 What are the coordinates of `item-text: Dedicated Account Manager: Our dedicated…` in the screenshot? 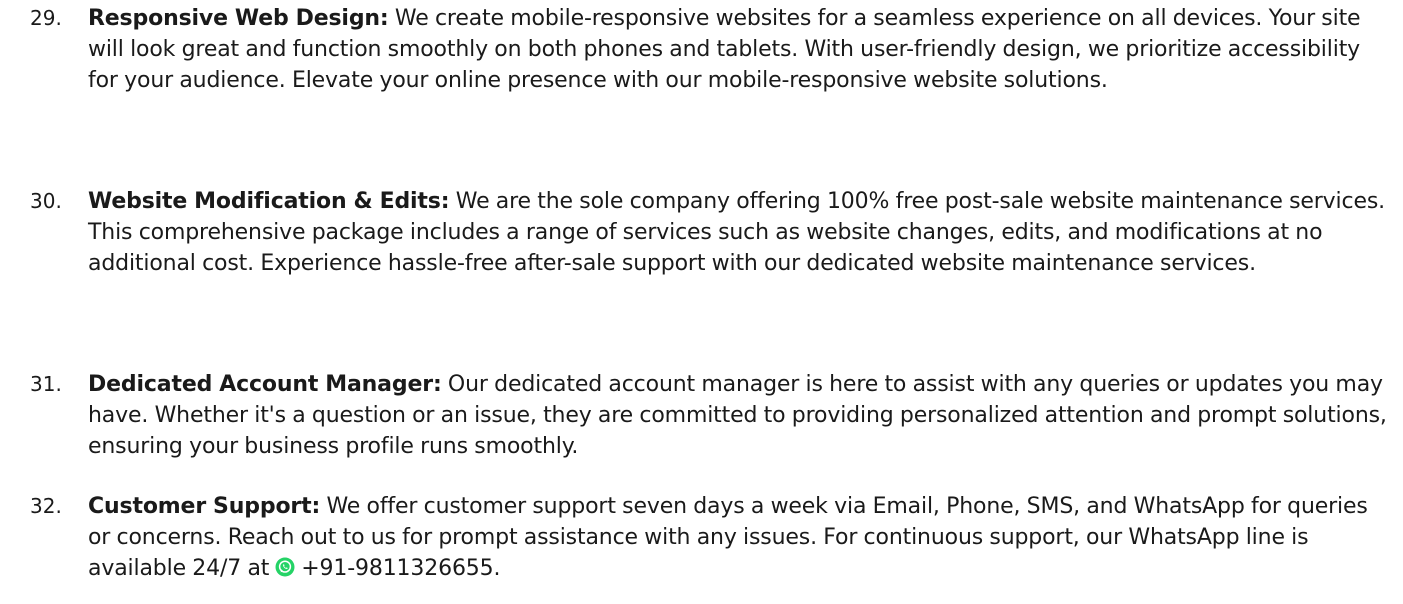 It's located at (740, 415).